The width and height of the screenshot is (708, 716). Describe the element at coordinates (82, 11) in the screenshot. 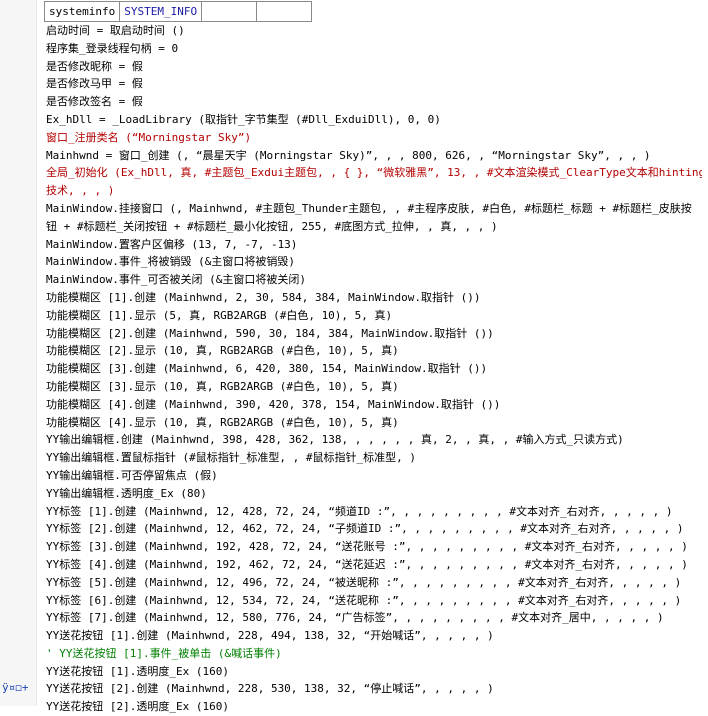

I see `header-cell-name: systeminfo` at that location.